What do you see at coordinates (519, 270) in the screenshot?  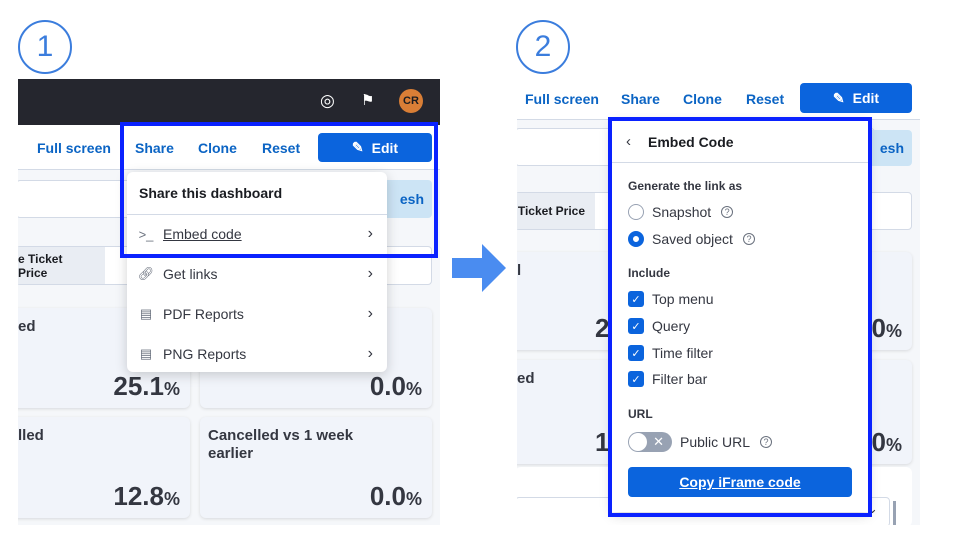 I see `card-title: l` at bounding box center [519, 270].